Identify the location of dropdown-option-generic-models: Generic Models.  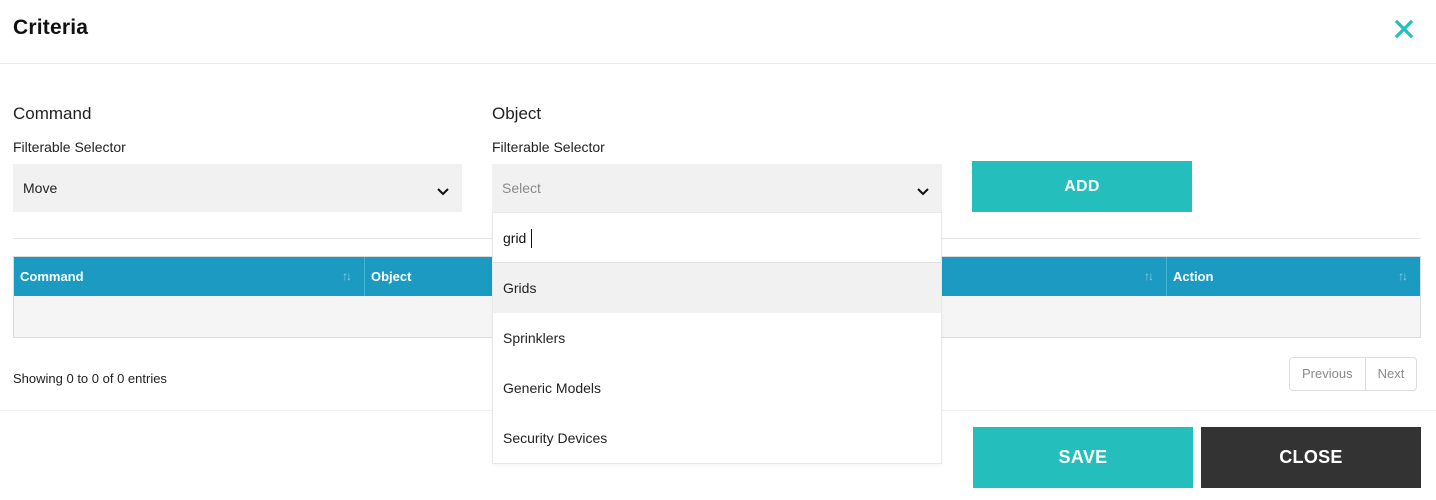
(717, 388).